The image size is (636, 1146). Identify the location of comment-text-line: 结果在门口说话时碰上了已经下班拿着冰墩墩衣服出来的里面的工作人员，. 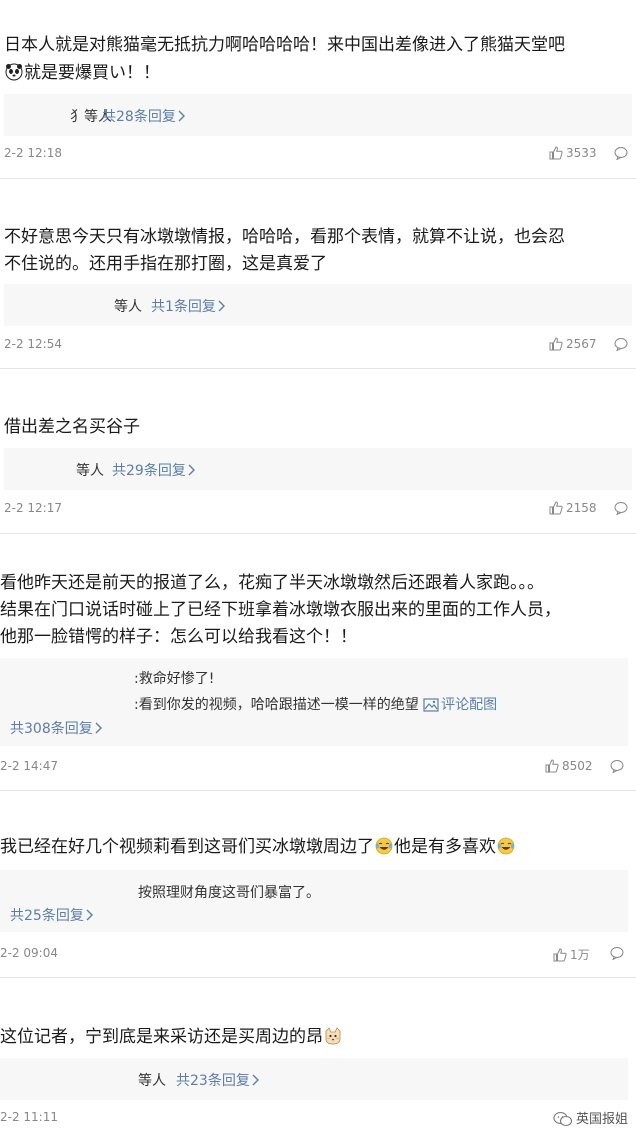
(280, 610).